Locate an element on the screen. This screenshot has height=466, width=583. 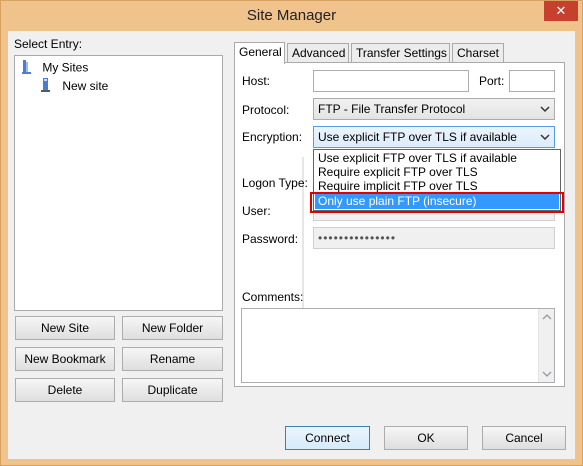
new-folder-button: New Folder is located at coordinates (172, 328).